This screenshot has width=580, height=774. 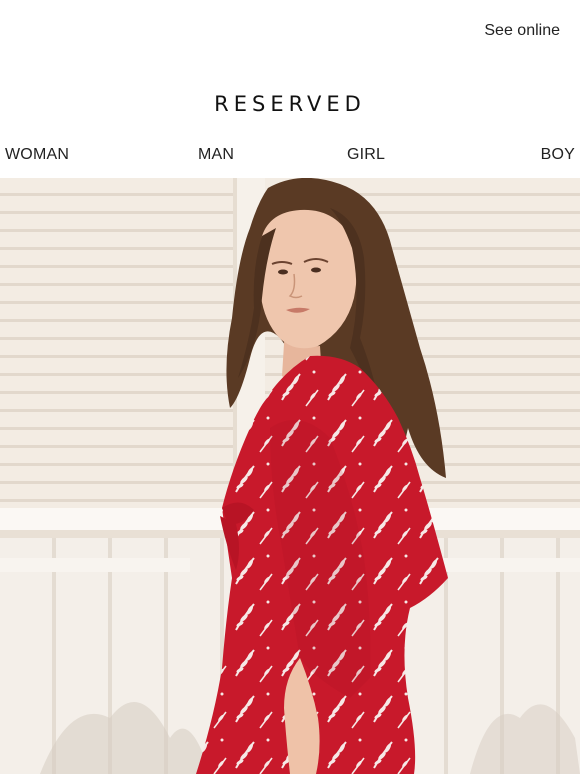 What do you see at coordinates (216, 155) in the screenshot?
I see `nav-item-man: MAN` at bounding box center [216, 155].